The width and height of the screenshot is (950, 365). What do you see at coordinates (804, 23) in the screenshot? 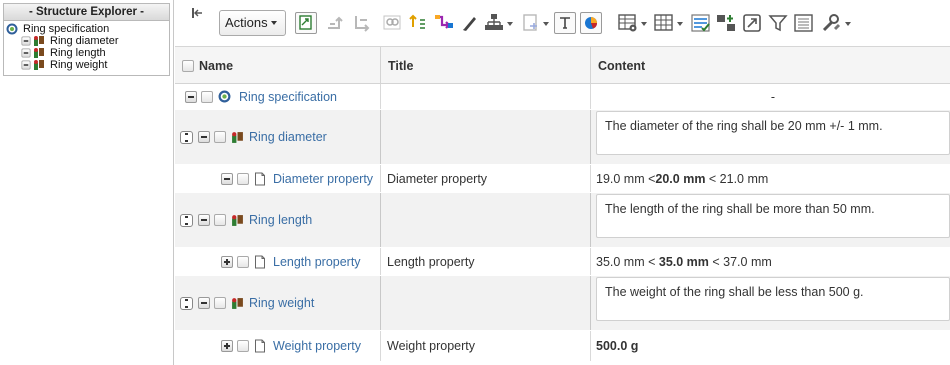
I see `table-layout-icon` at bounding box center [804, 23].